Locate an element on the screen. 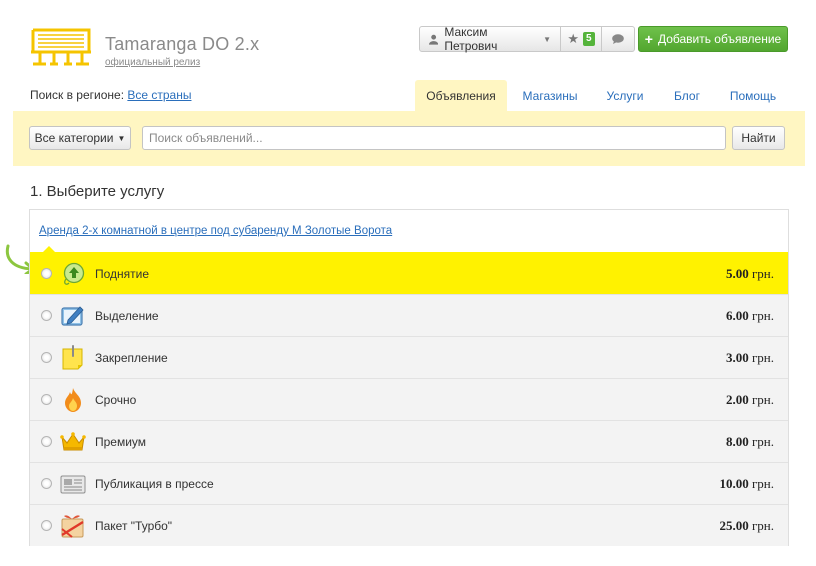  tab-services: Услуги is located at coordinates (625, 95).